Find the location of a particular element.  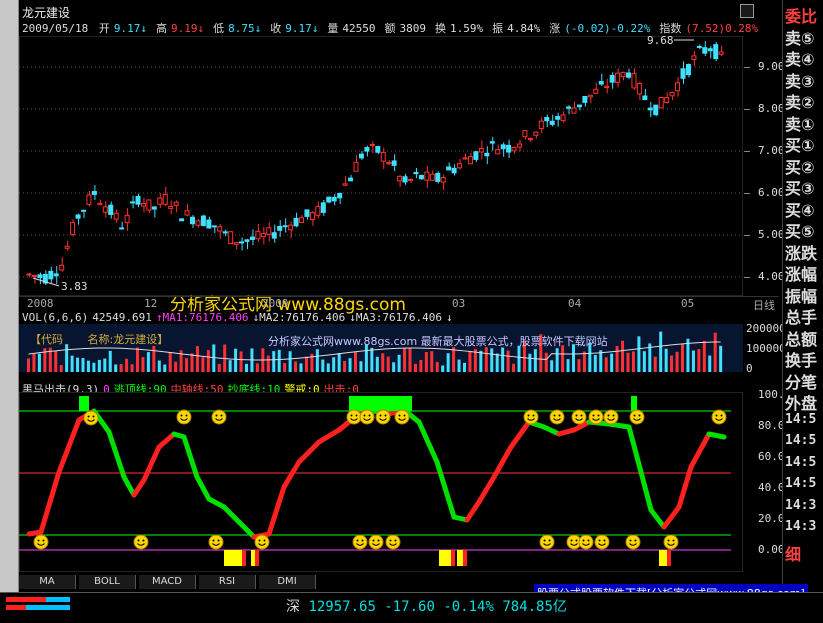

market-index-quote: 深 12957.65 -17.60 -0.14% 784.85亿 is located at coordinates (426, 606).